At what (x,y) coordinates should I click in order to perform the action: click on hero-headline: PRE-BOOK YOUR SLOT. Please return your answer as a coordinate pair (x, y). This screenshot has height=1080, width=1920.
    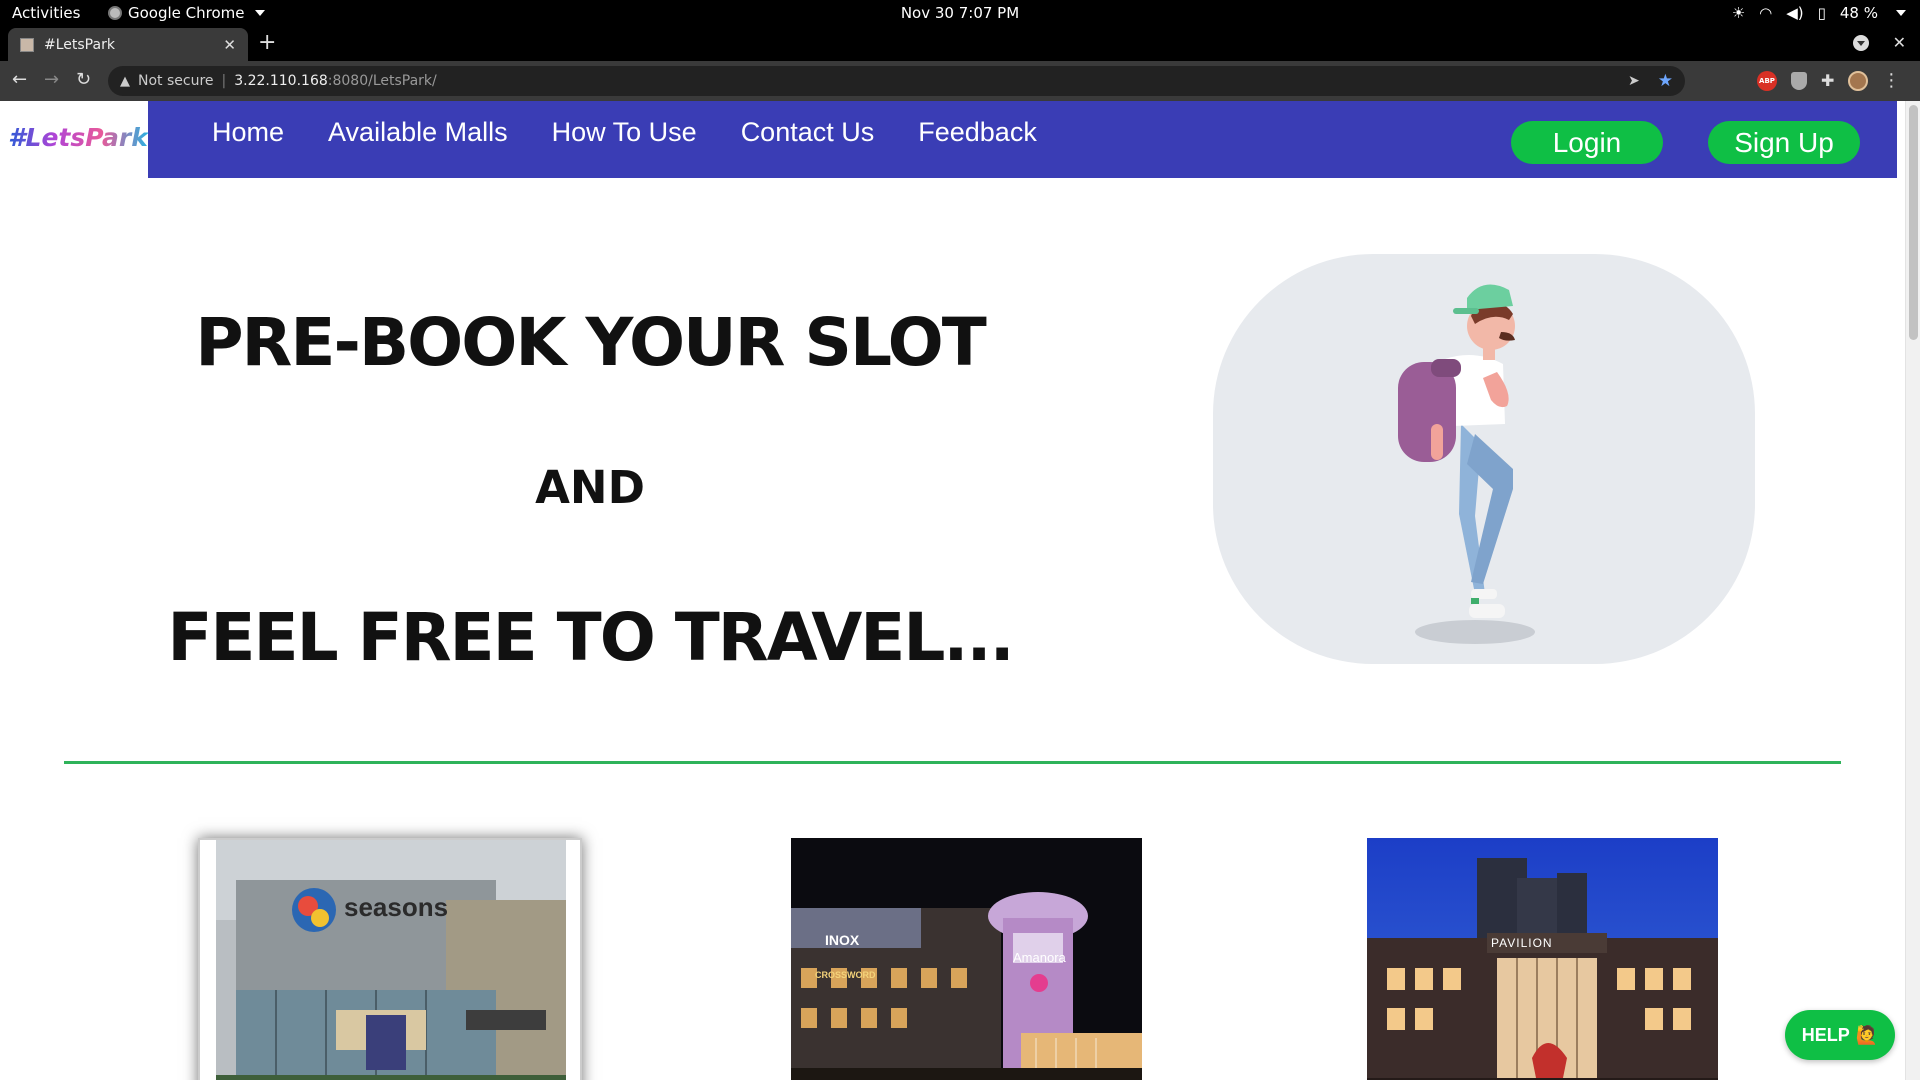
    Looking at the image, I should click on (591, 342).